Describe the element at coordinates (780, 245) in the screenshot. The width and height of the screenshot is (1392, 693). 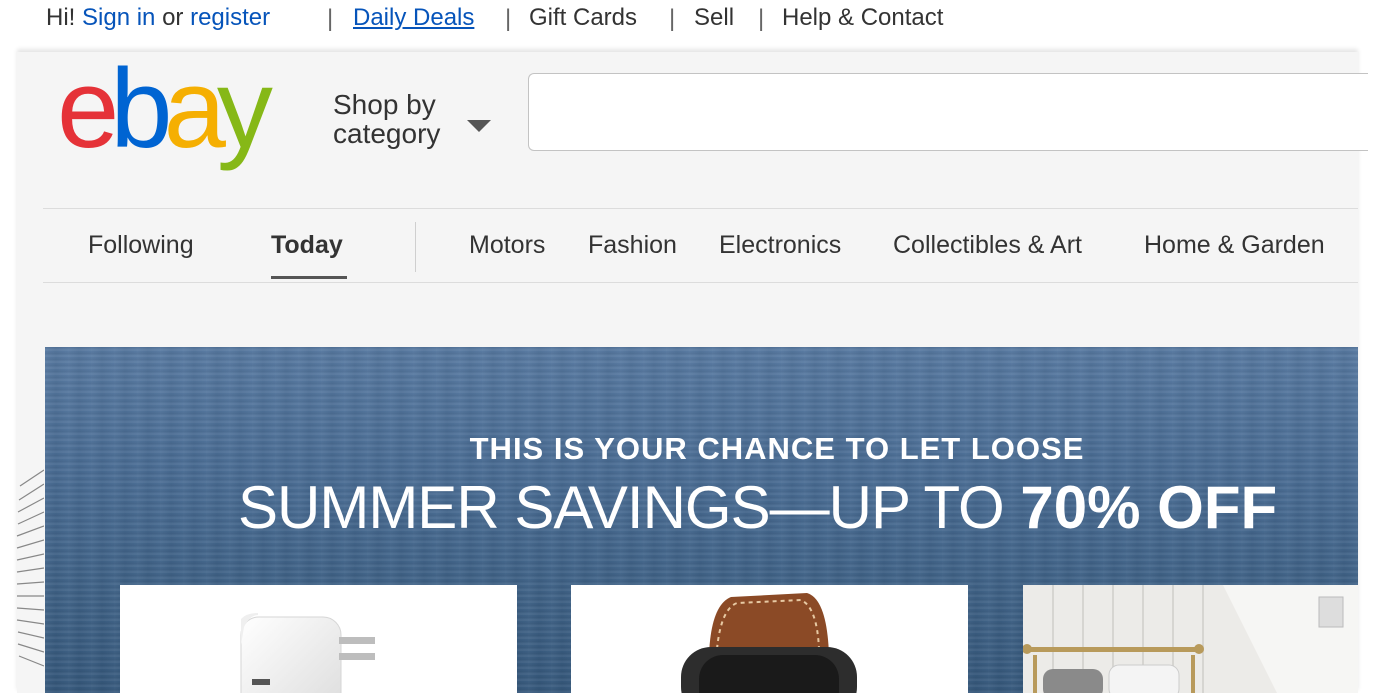
I see `nav-item-electronics: Electronics` at that location.